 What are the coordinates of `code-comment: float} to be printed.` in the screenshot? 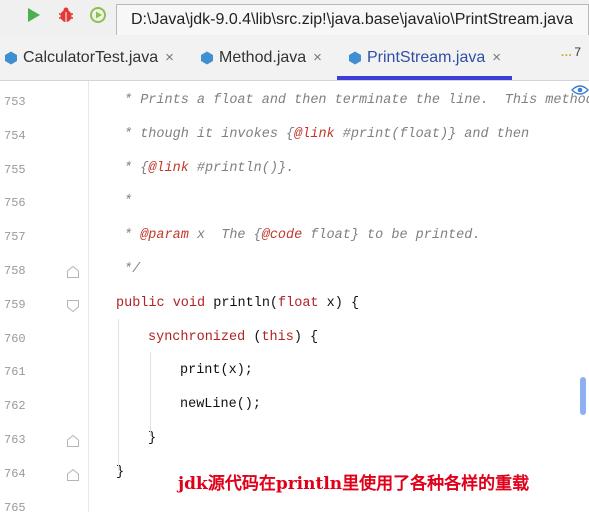 It's located at (391, 236).